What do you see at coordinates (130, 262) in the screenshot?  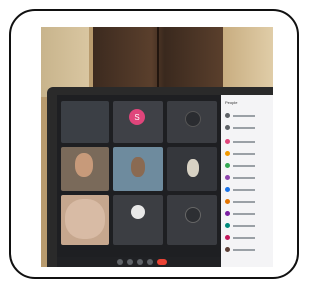 I see `camera-button` at bounding box center [130, 262].